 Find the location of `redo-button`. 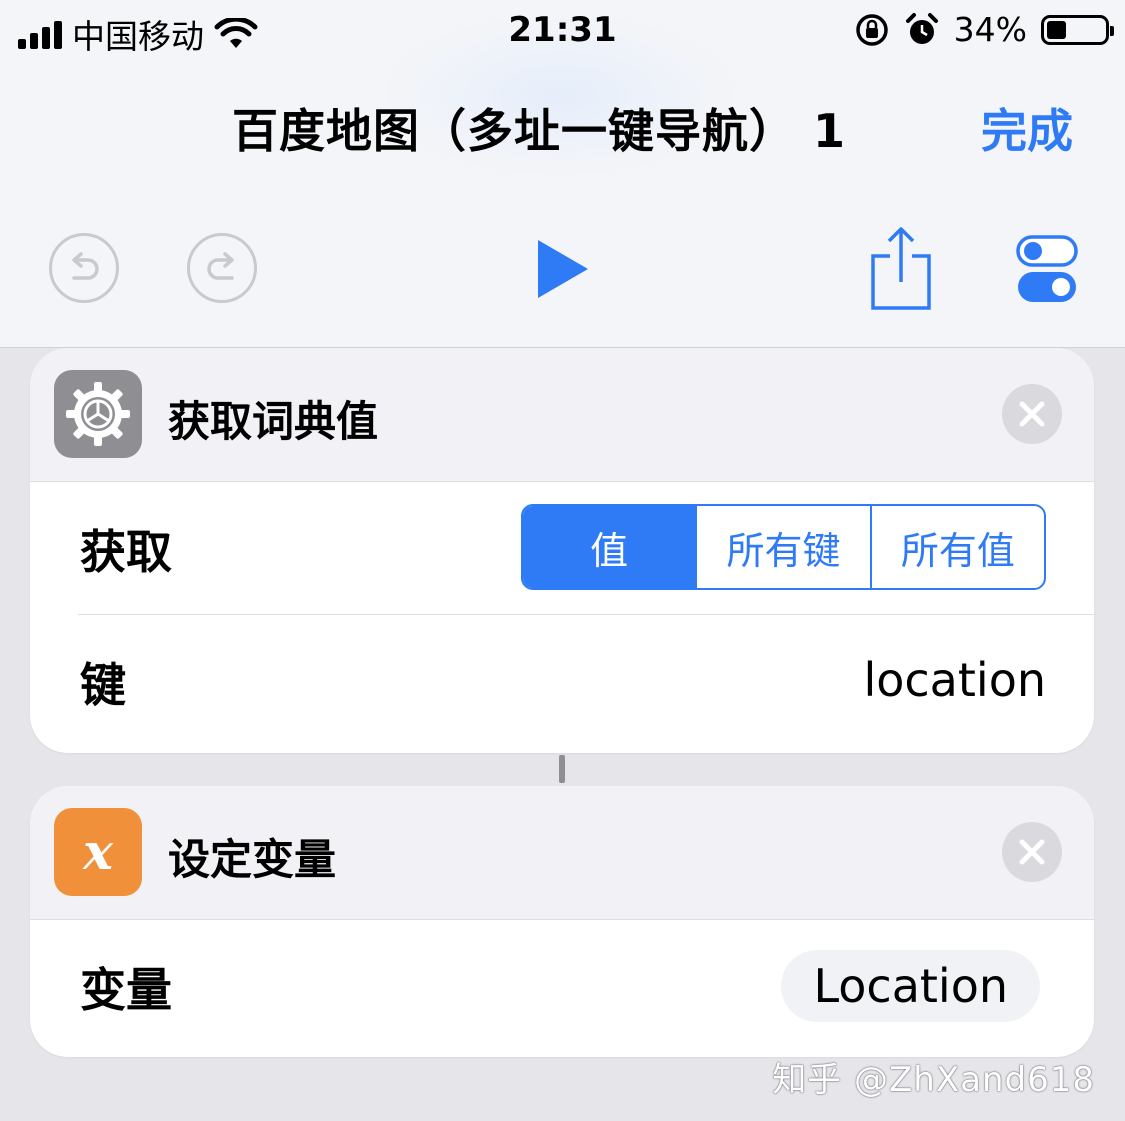

redo-button is located at coordinates (222, 268).